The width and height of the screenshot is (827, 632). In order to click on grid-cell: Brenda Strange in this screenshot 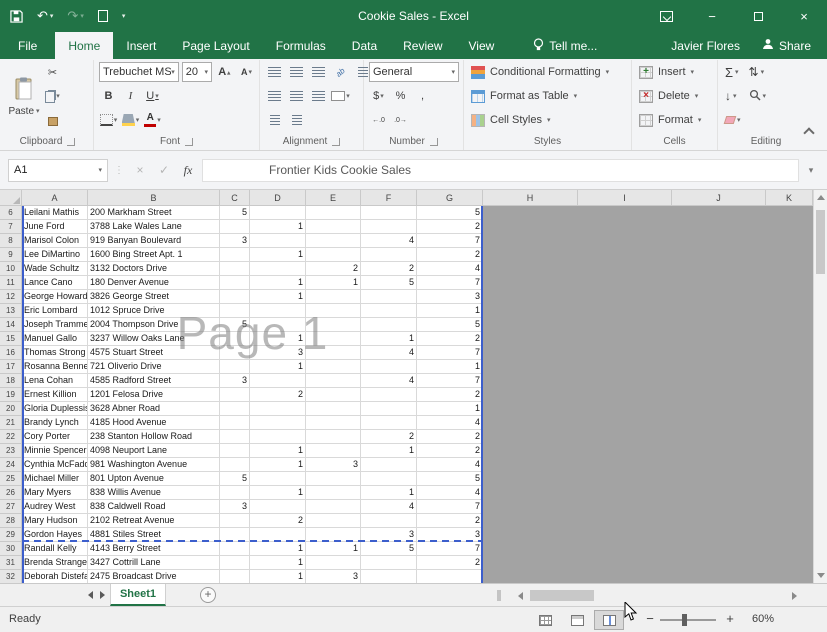, I will do `click(55, 563)`.